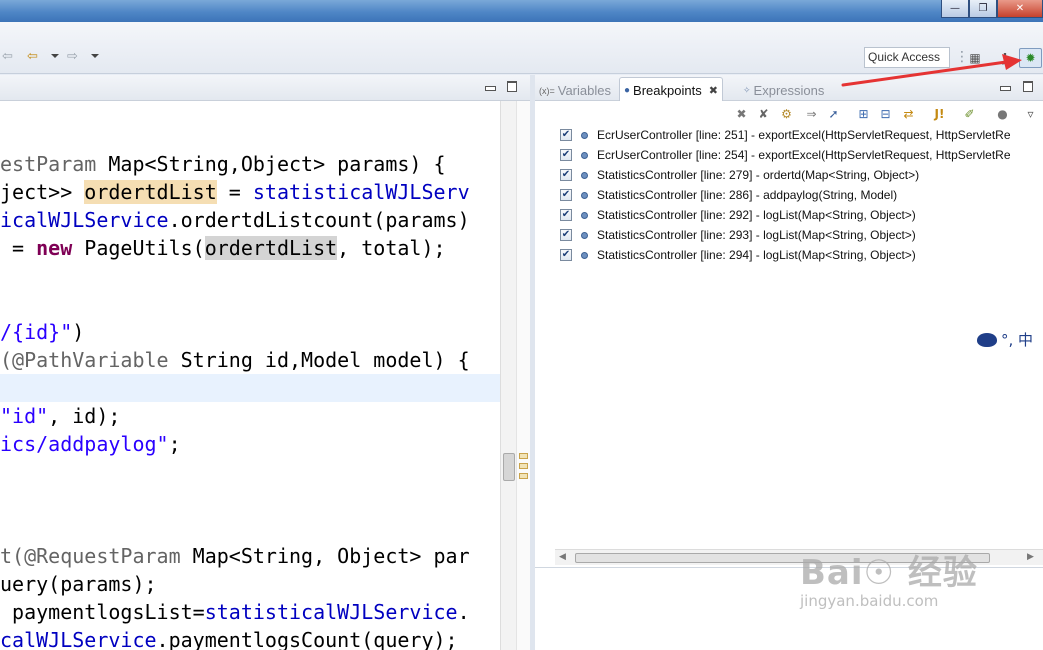  What do you see at coordinates (229, 638) in the screenshot?
I see `code-line: calWJLService.paymentlogsCount(query);` at bounding box center [229, 638].